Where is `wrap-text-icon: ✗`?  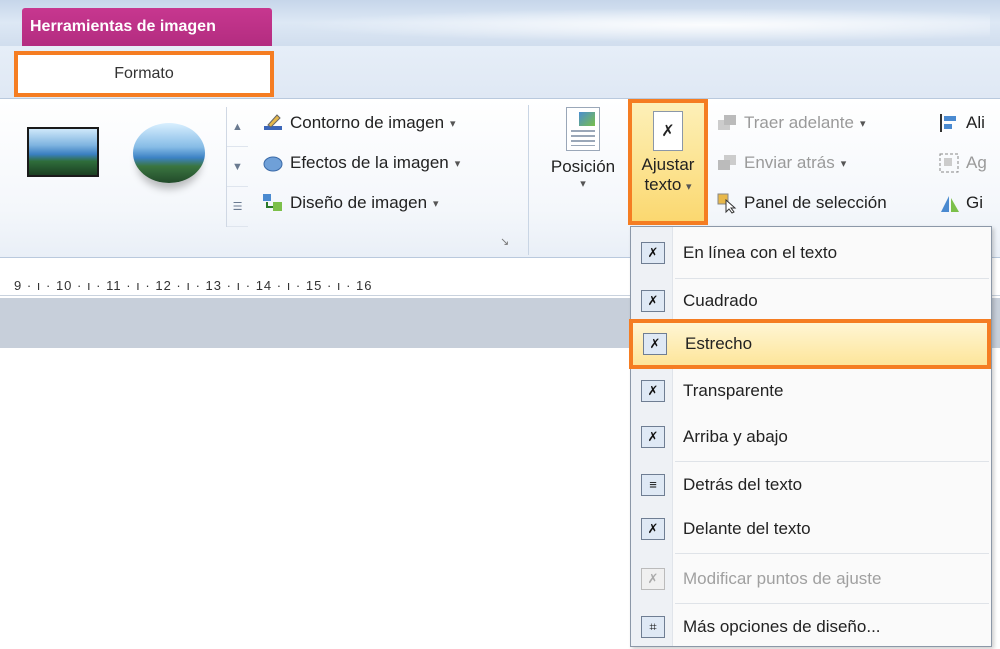 wrap-text-icon: ✗ is located at coordinates (668, 131).